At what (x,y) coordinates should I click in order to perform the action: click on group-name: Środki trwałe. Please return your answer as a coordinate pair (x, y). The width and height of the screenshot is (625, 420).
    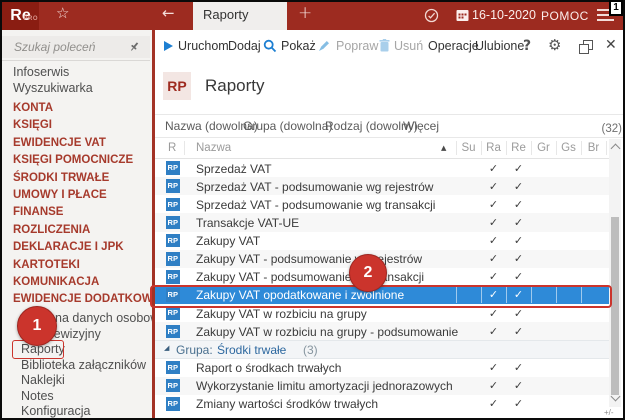
    Looking at the image, I should click on (252, 350).